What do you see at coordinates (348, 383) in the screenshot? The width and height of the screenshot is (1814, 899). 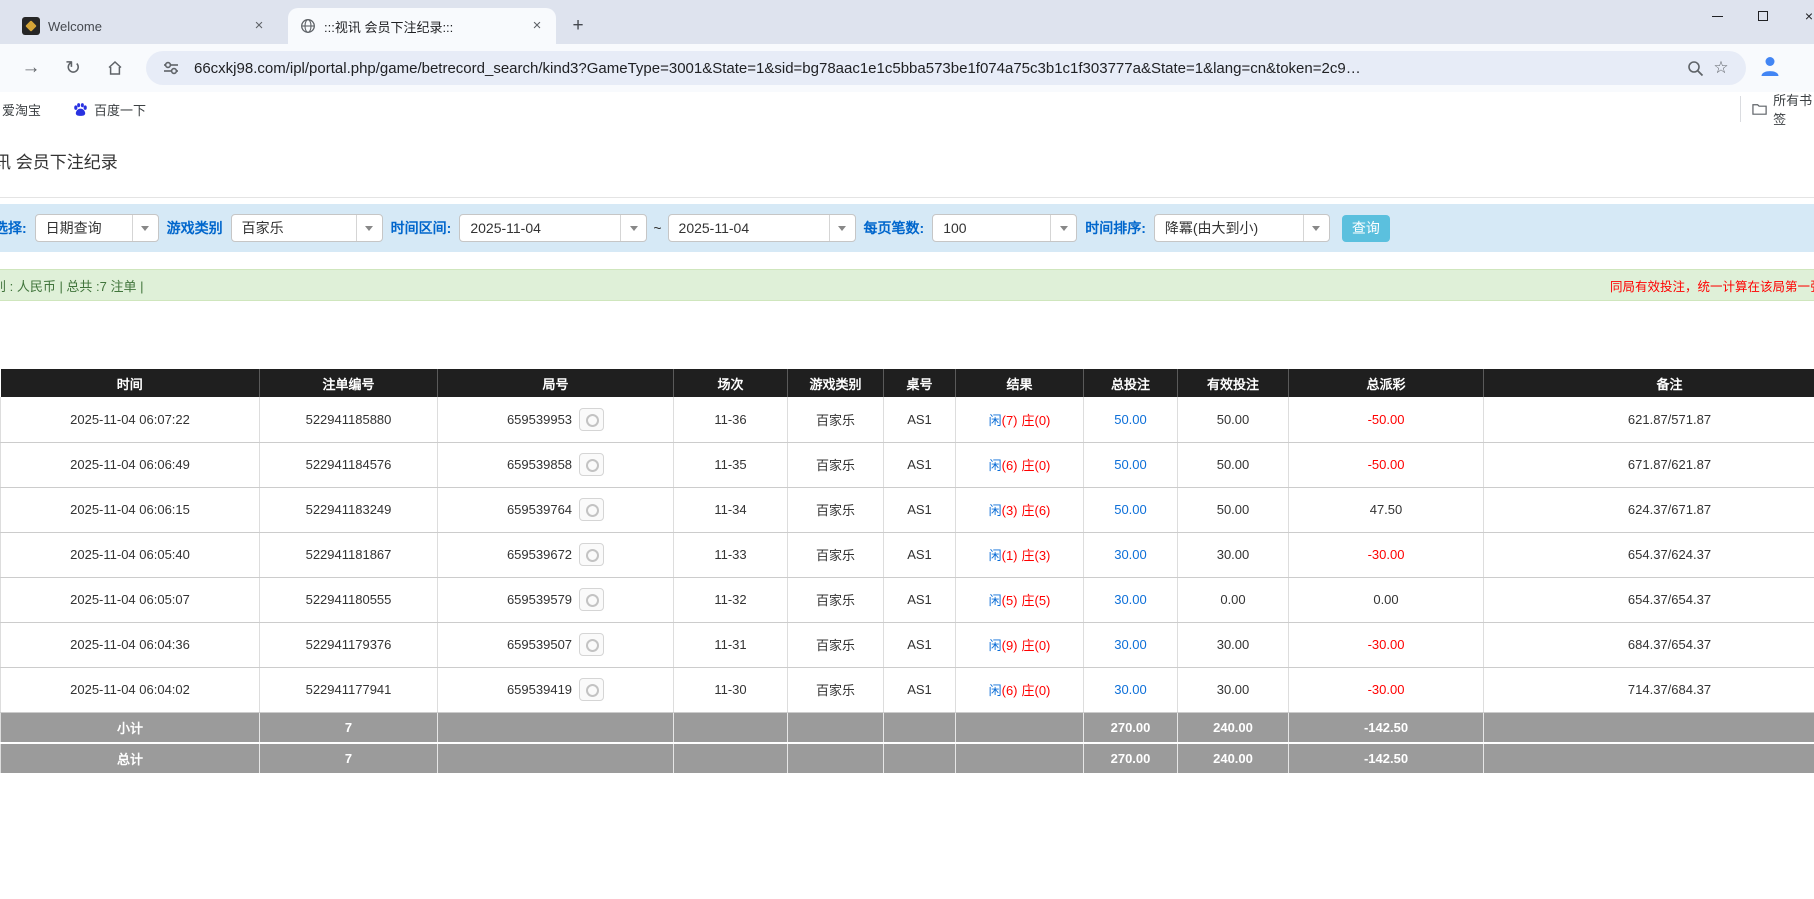 I see `col-bet-id: 注单编号` at bounding box center [348, 383].